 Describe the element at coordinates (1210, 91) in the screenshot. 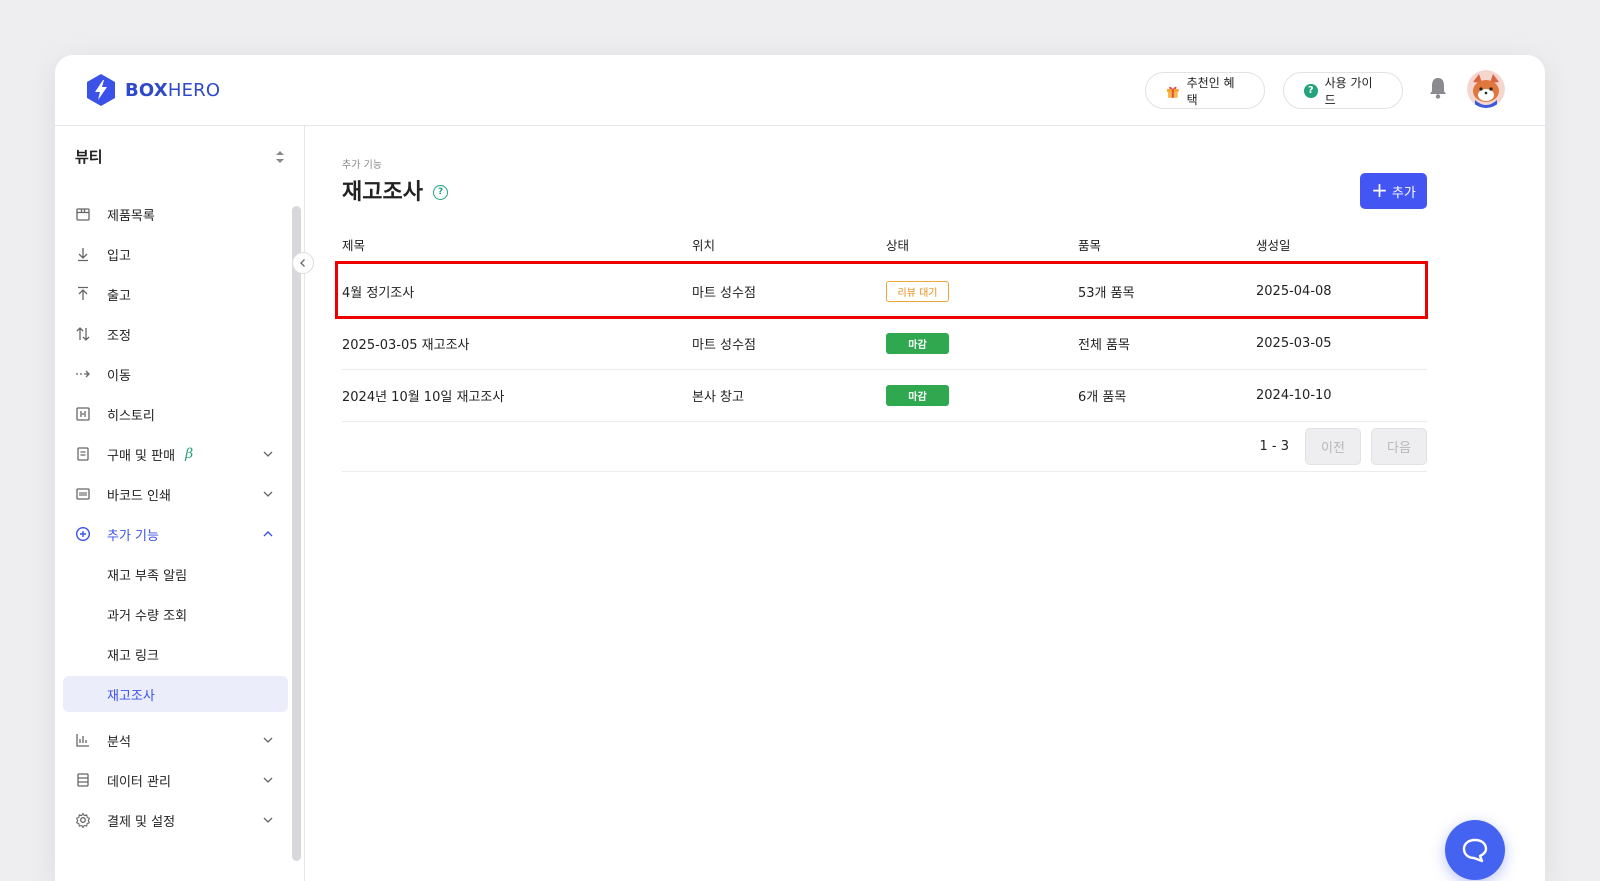

I see `referral-label: 추천인 혜택` at that location.